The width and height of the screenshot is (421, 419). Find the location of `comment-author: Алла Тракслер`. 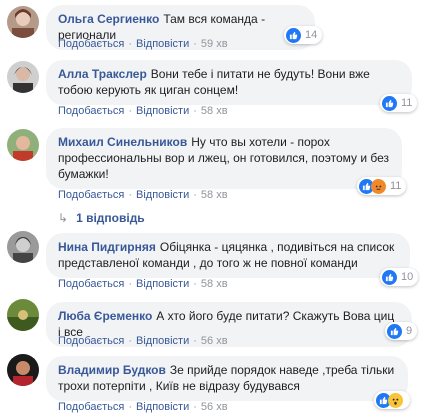

comment-author: Алла Тракслер is located at coordinates (102, 74).